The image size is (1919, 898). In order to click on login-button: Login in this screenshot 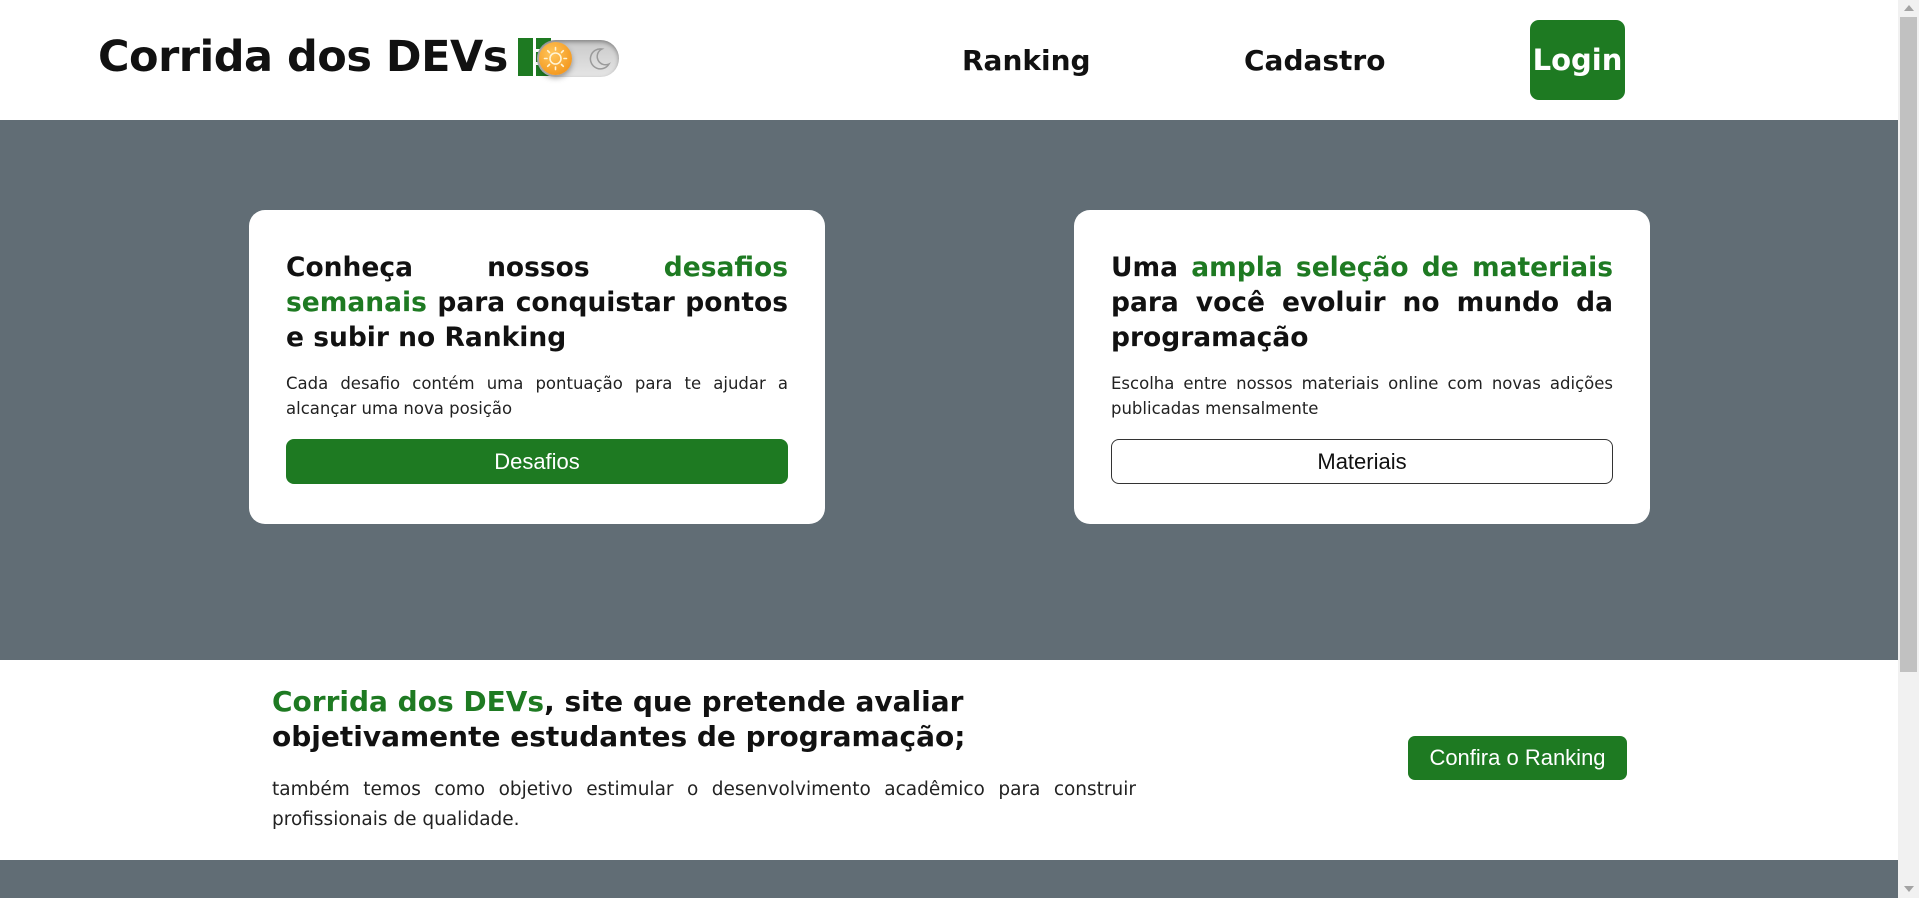, I will do `click(1577, 60)`.